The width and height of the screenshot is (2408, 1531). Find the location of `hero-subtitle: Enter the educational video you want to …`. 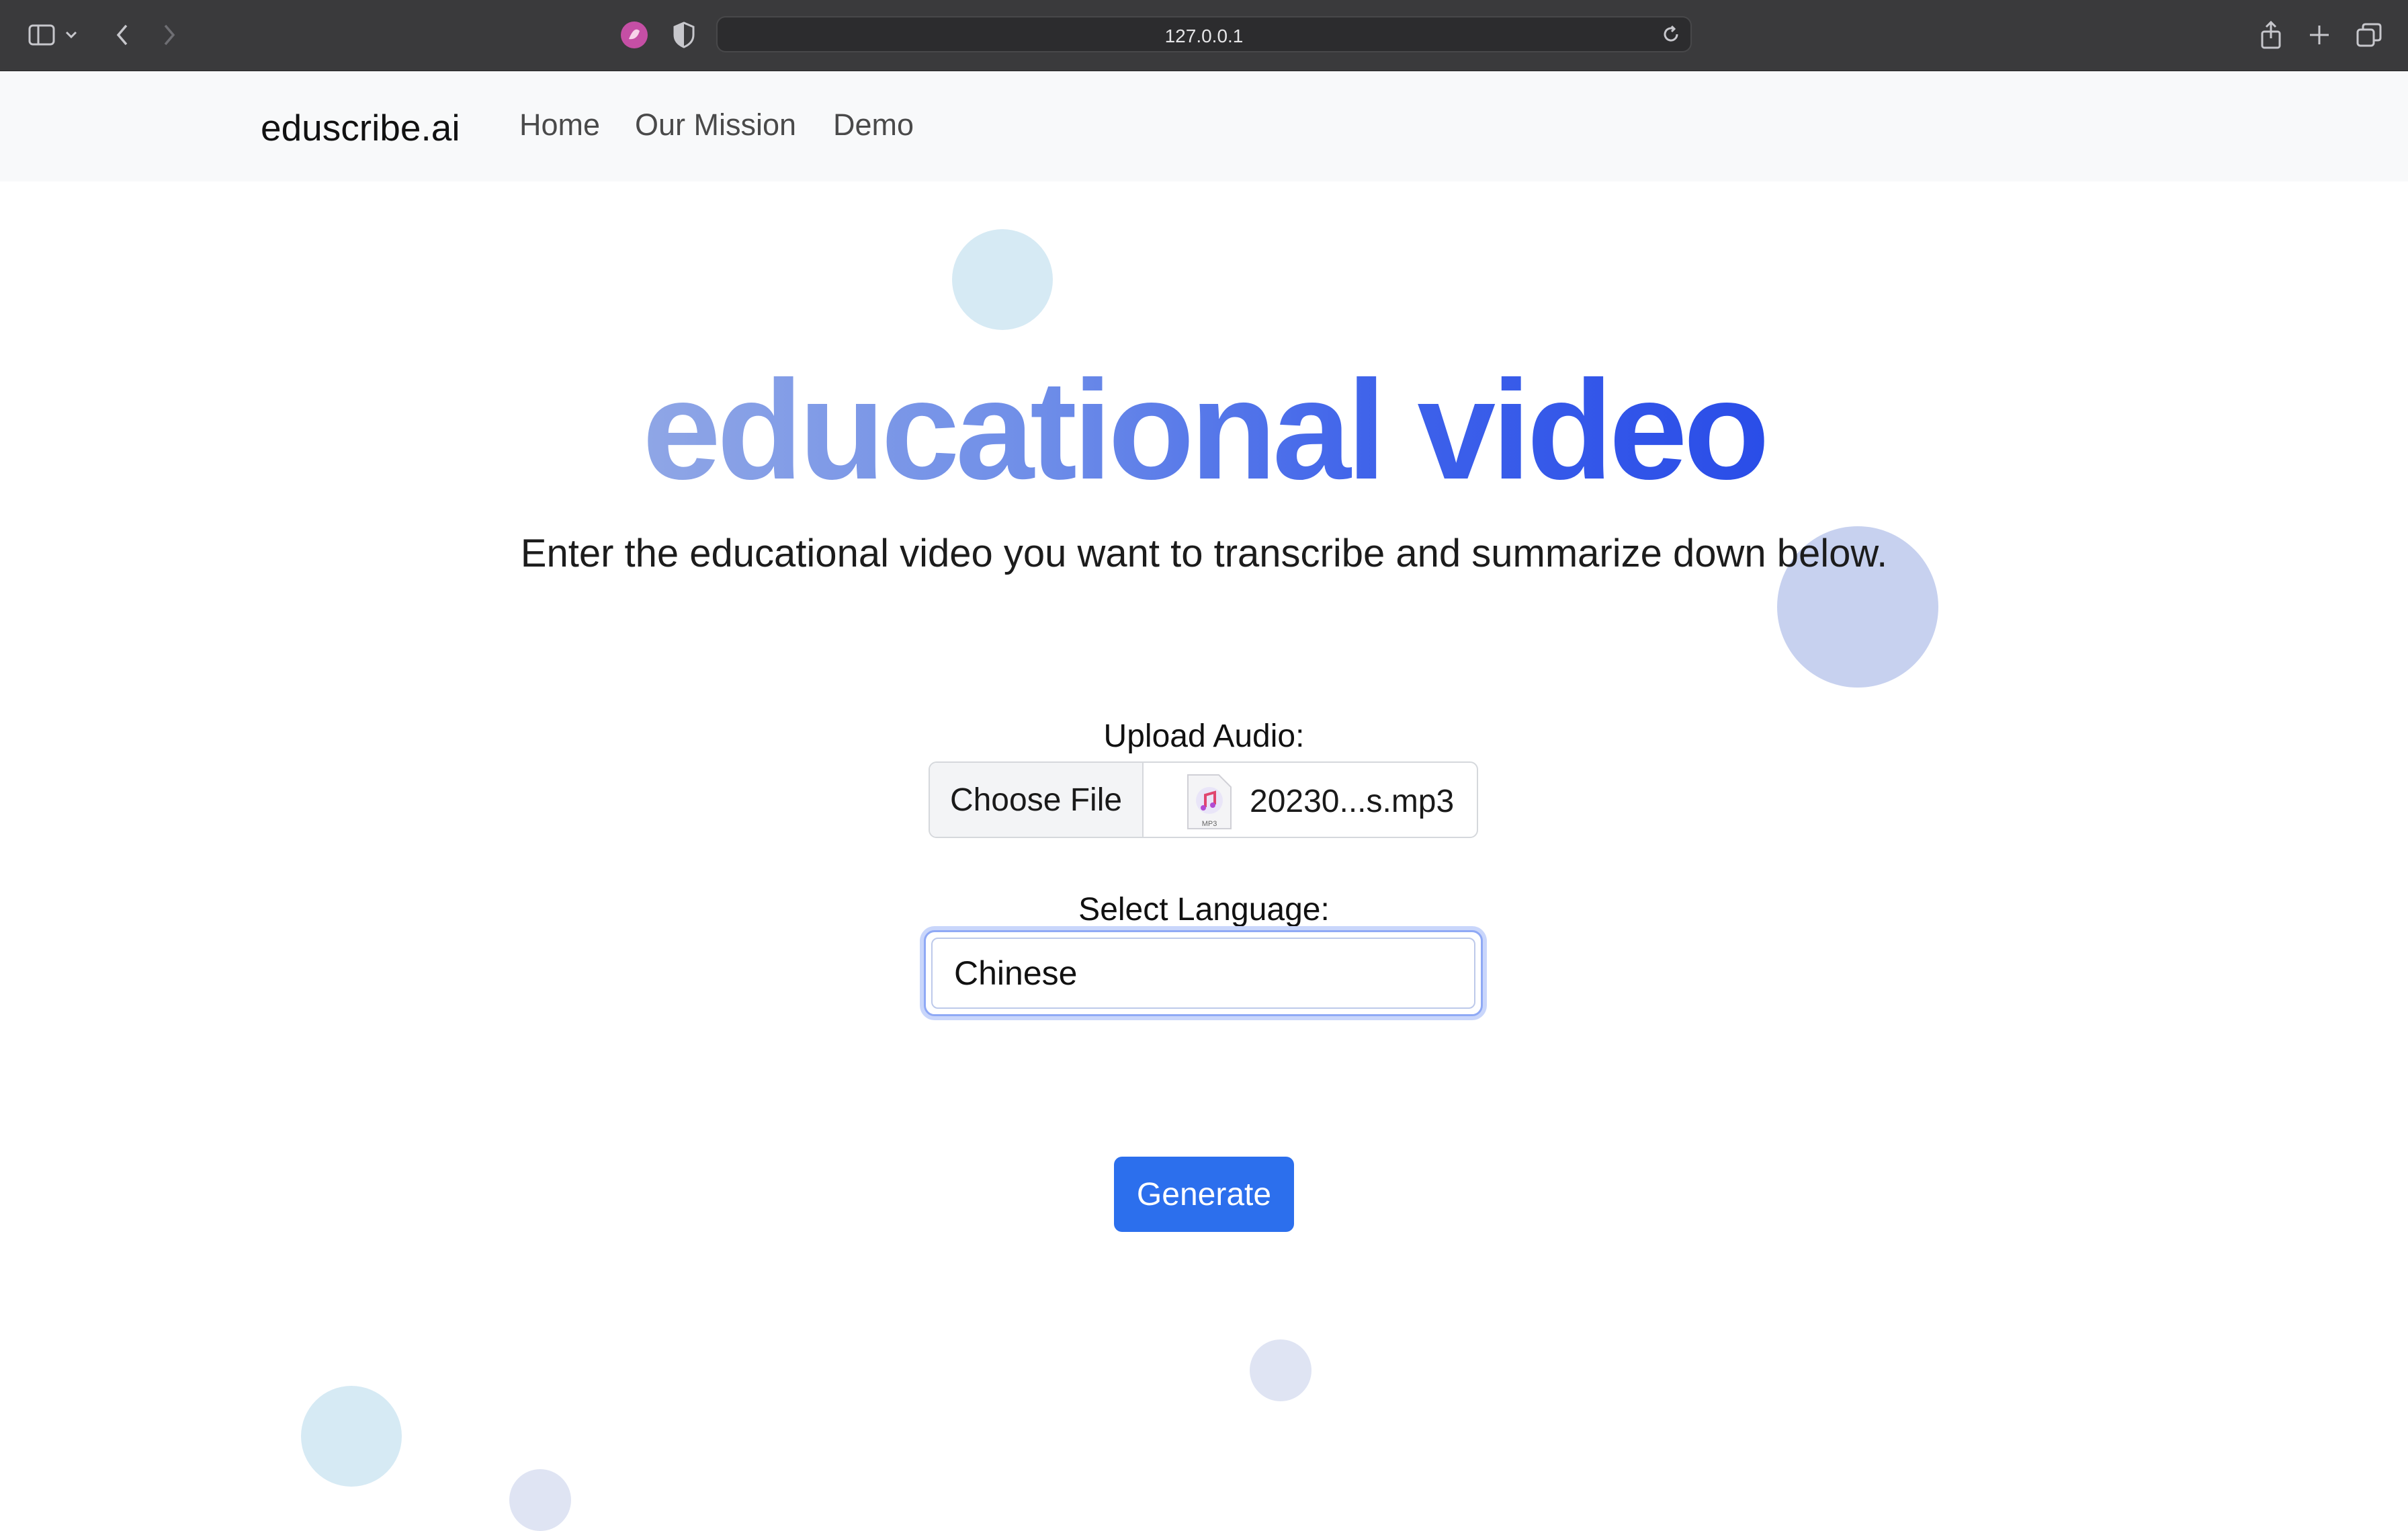

hero-subtitle: Enter the educational video you want to … is located at coordinates (1204, 553).